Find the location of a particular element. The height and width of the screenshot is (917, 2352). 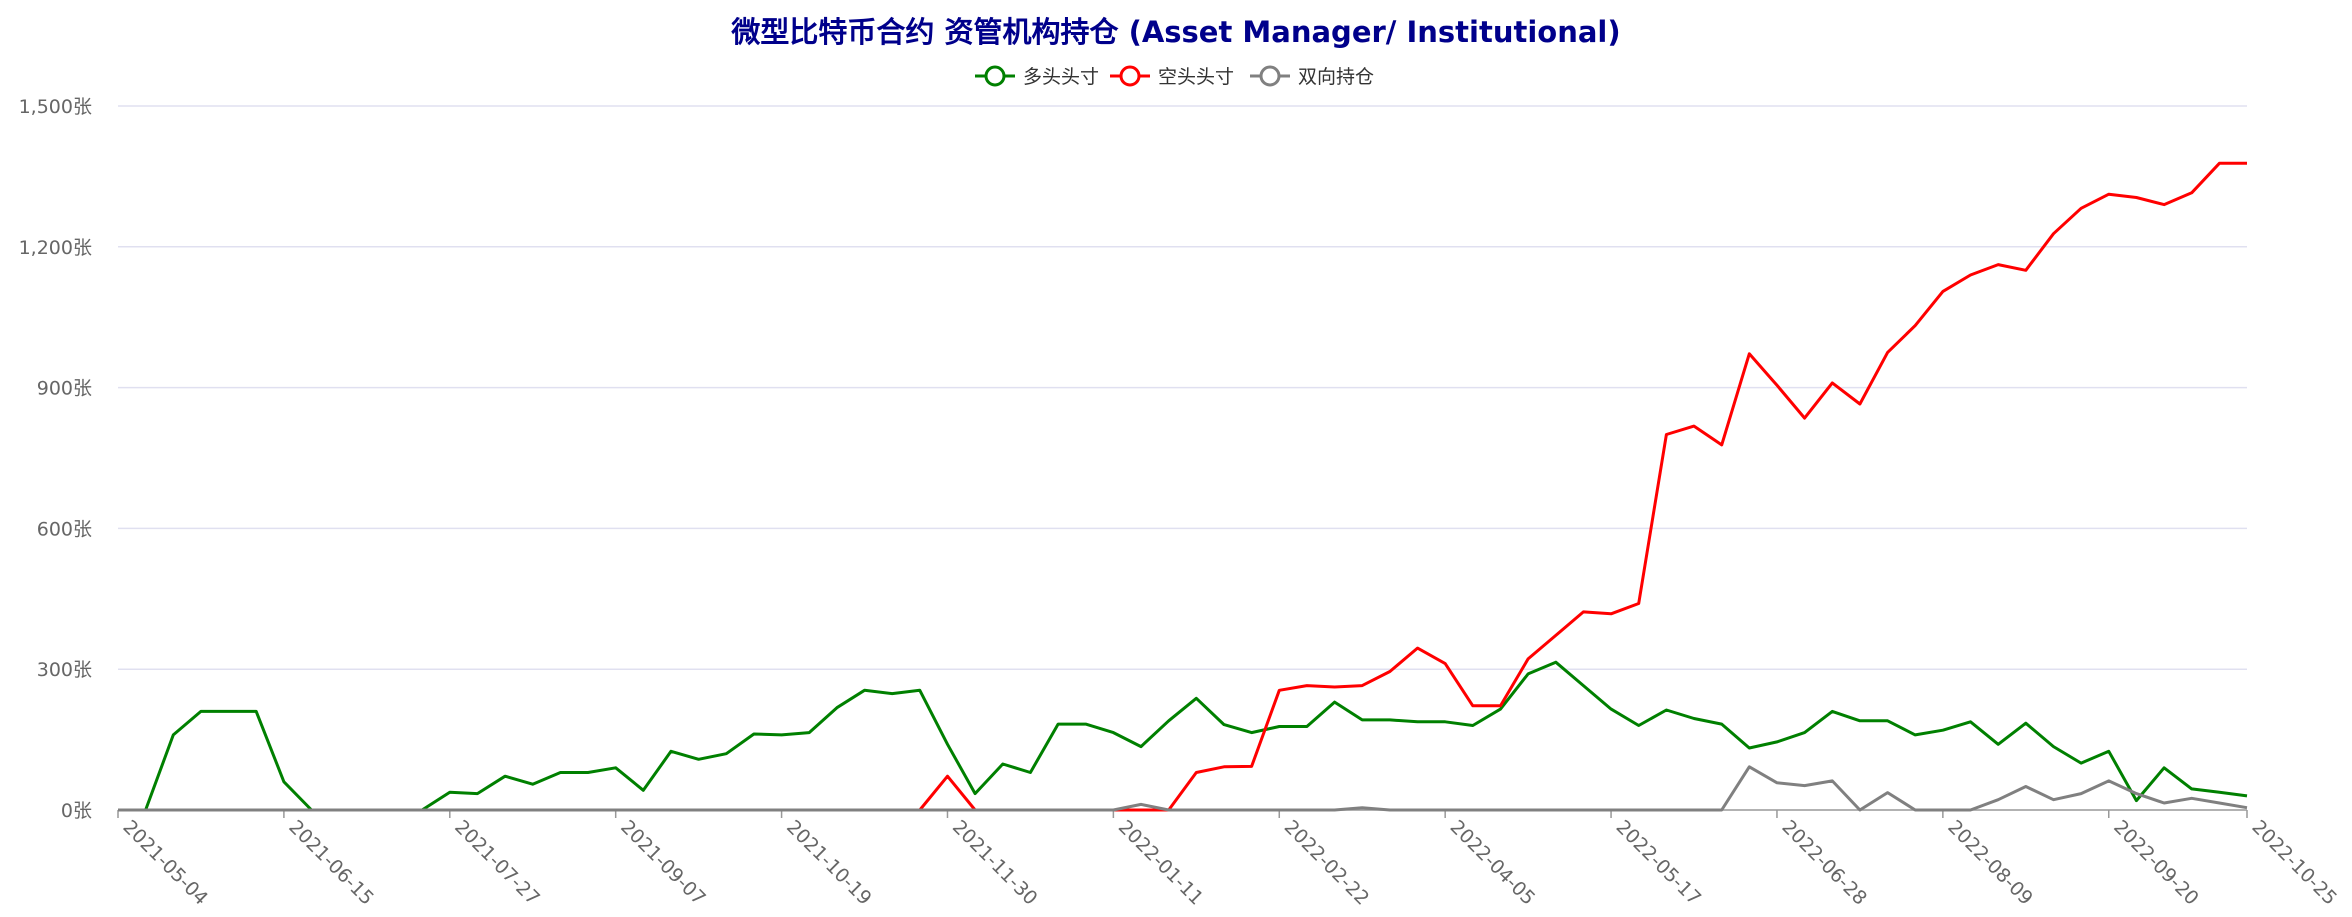

x-tick-label: 2021-09-07 is located at coordinates (663, 863).